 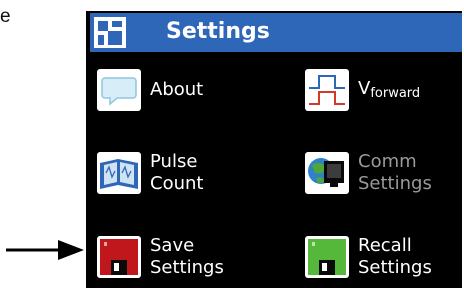 What do you see at coordinates (395, 256) in the screenshot?
I see `recall-settings-label: Recall Settings` at bounding box center [395, 256].